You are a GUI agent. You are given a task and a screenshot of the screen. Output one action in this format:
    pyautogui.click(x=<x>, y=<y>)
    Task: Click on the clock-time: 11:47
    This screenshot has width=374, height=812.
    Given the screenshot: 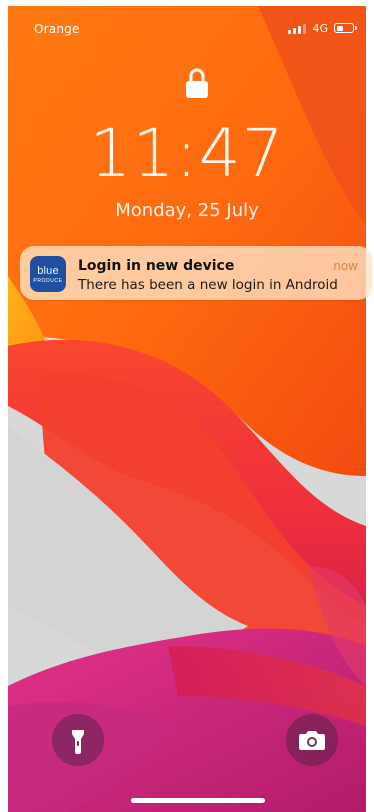 What is the action you would take?
    pyautogui.click(x=187, y=153)
    